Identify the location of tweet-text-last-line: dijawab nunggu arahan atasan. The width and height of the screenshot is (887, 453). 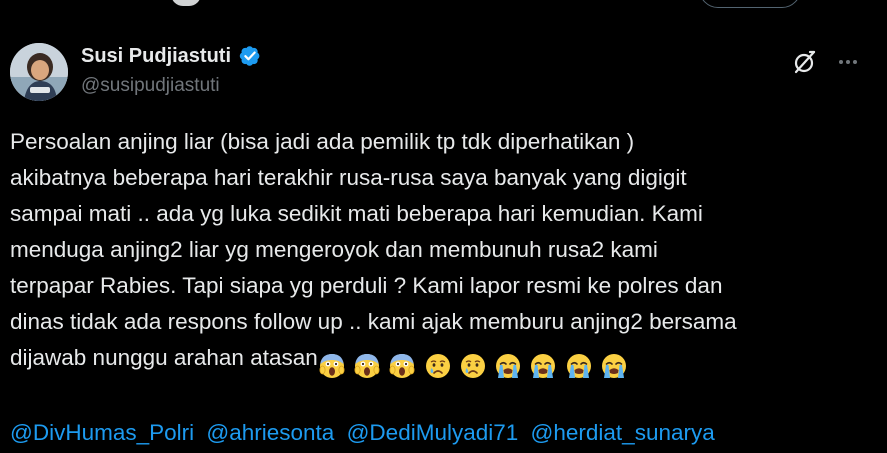
(440, 359).